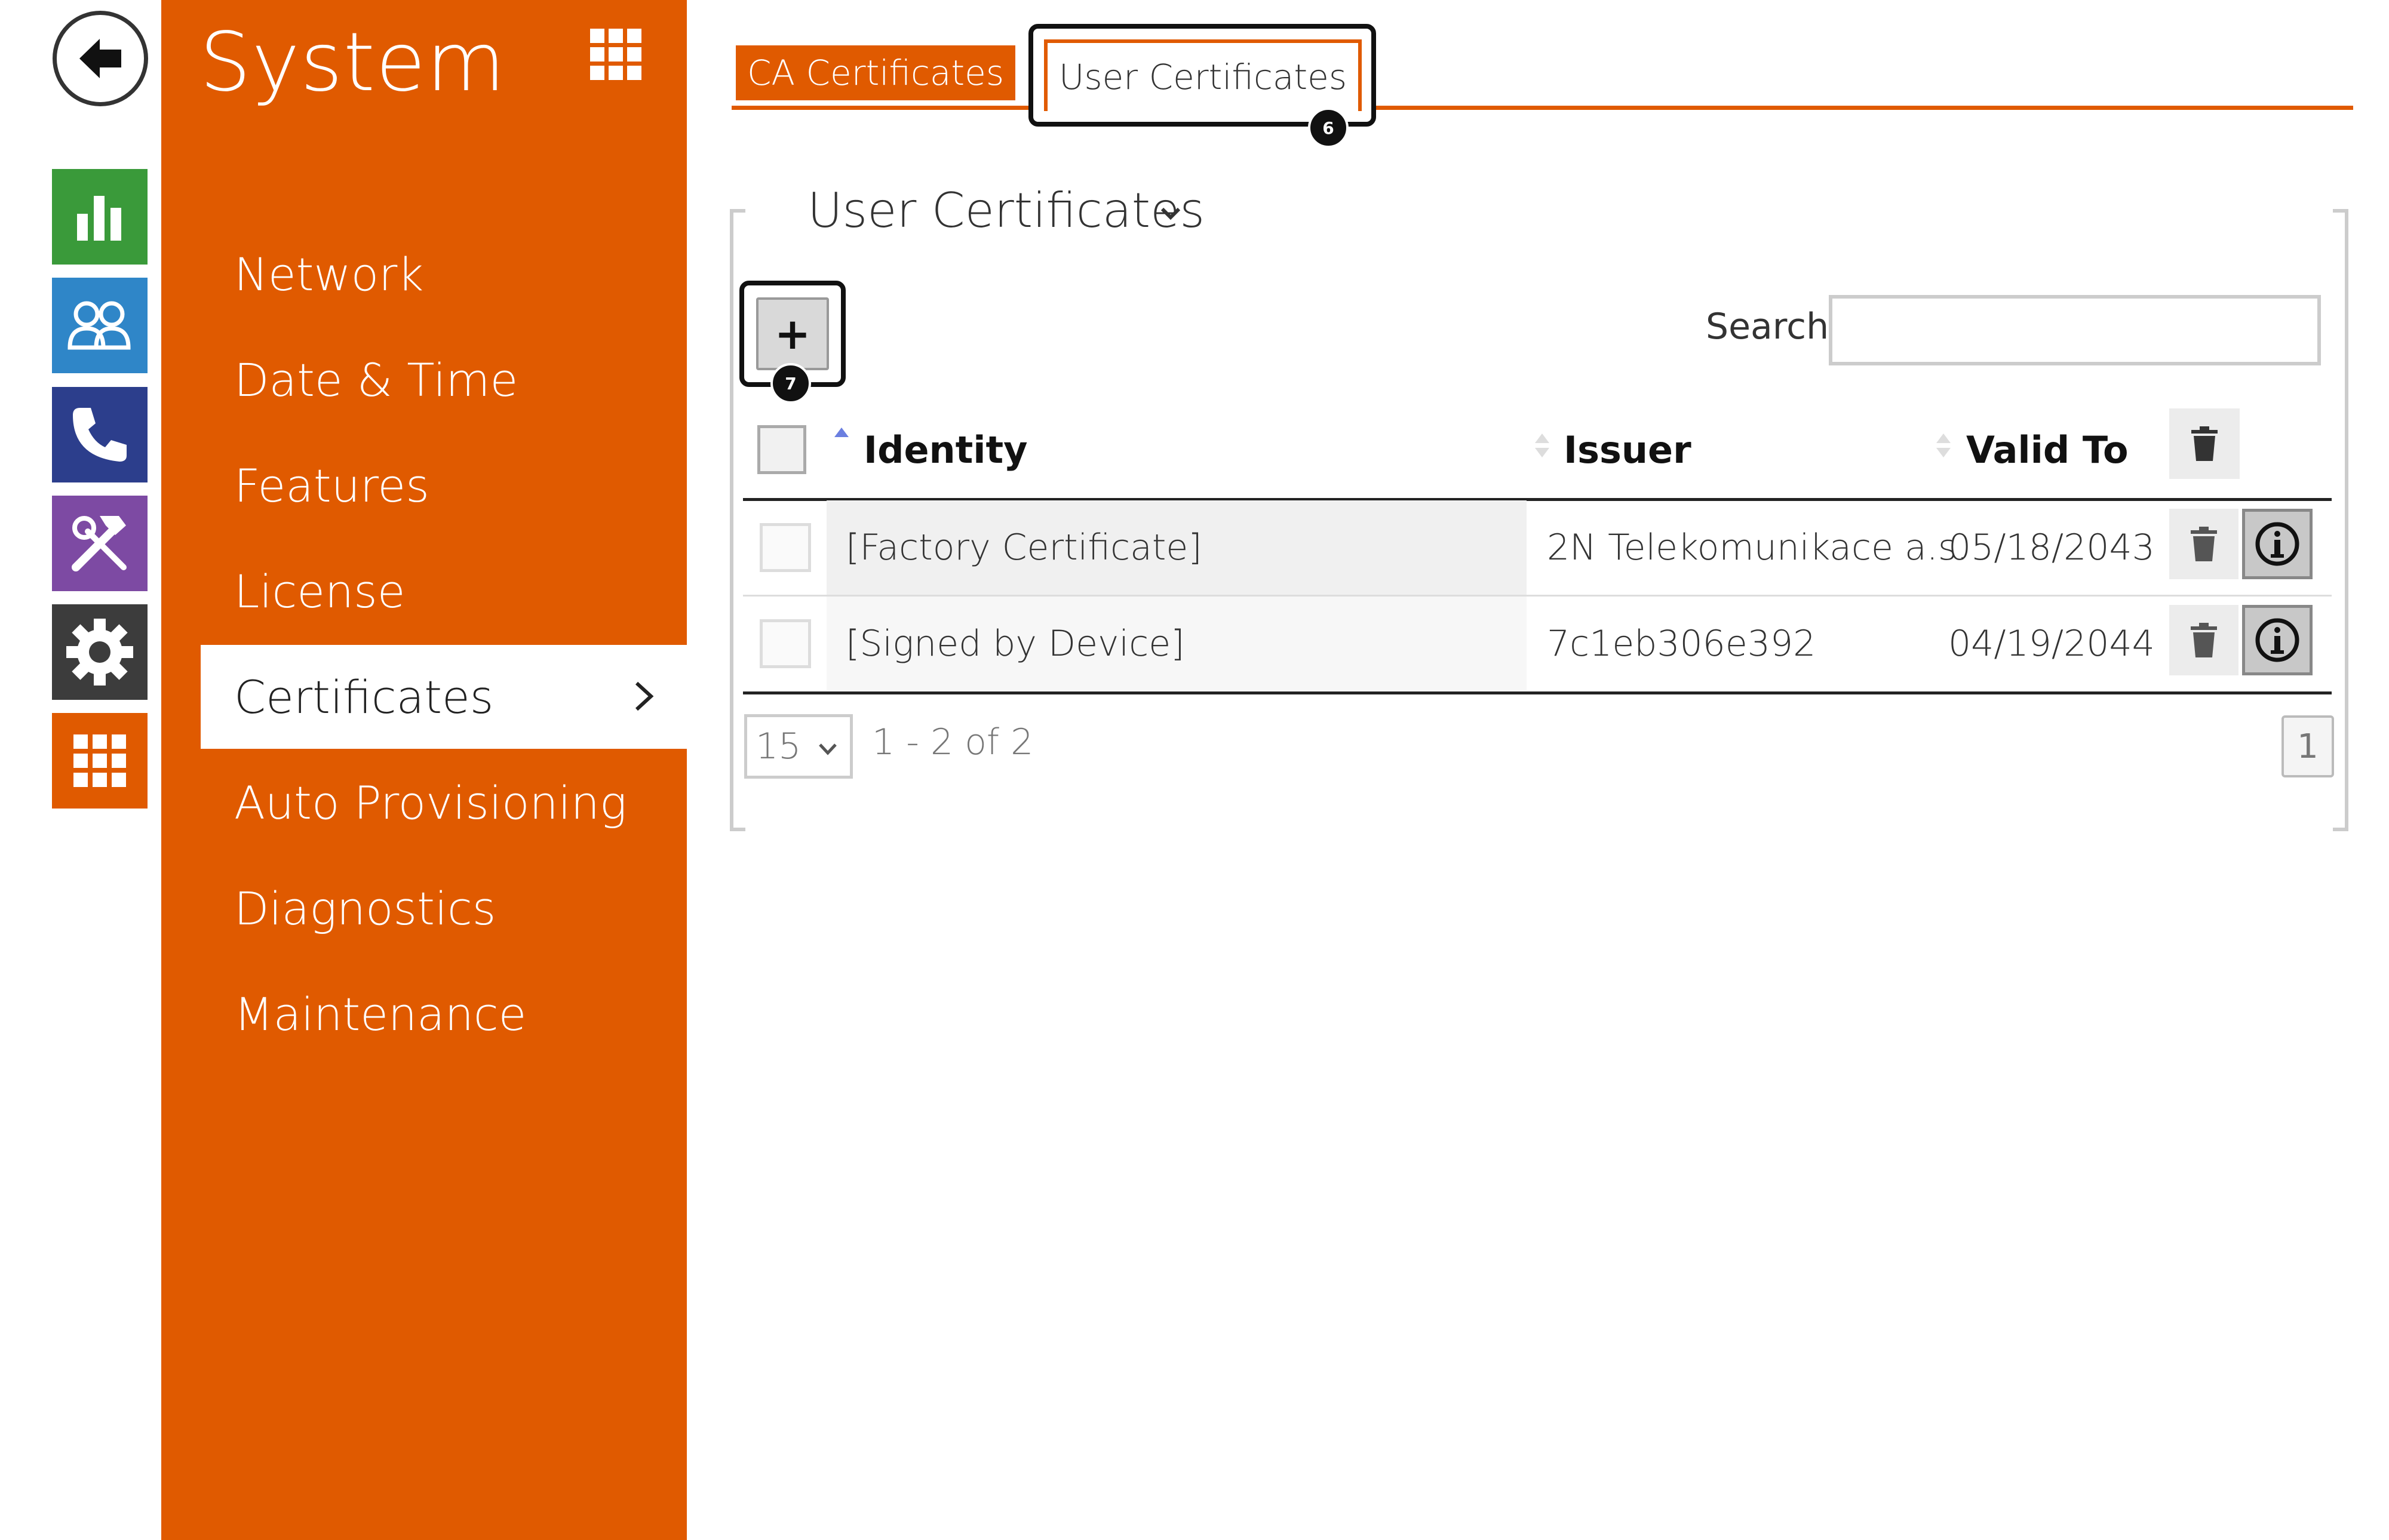 The image size is (2389, 1540). Describe the element at coordinates (1542, 108) in the screenshot. I see `tab-underline` at that location.